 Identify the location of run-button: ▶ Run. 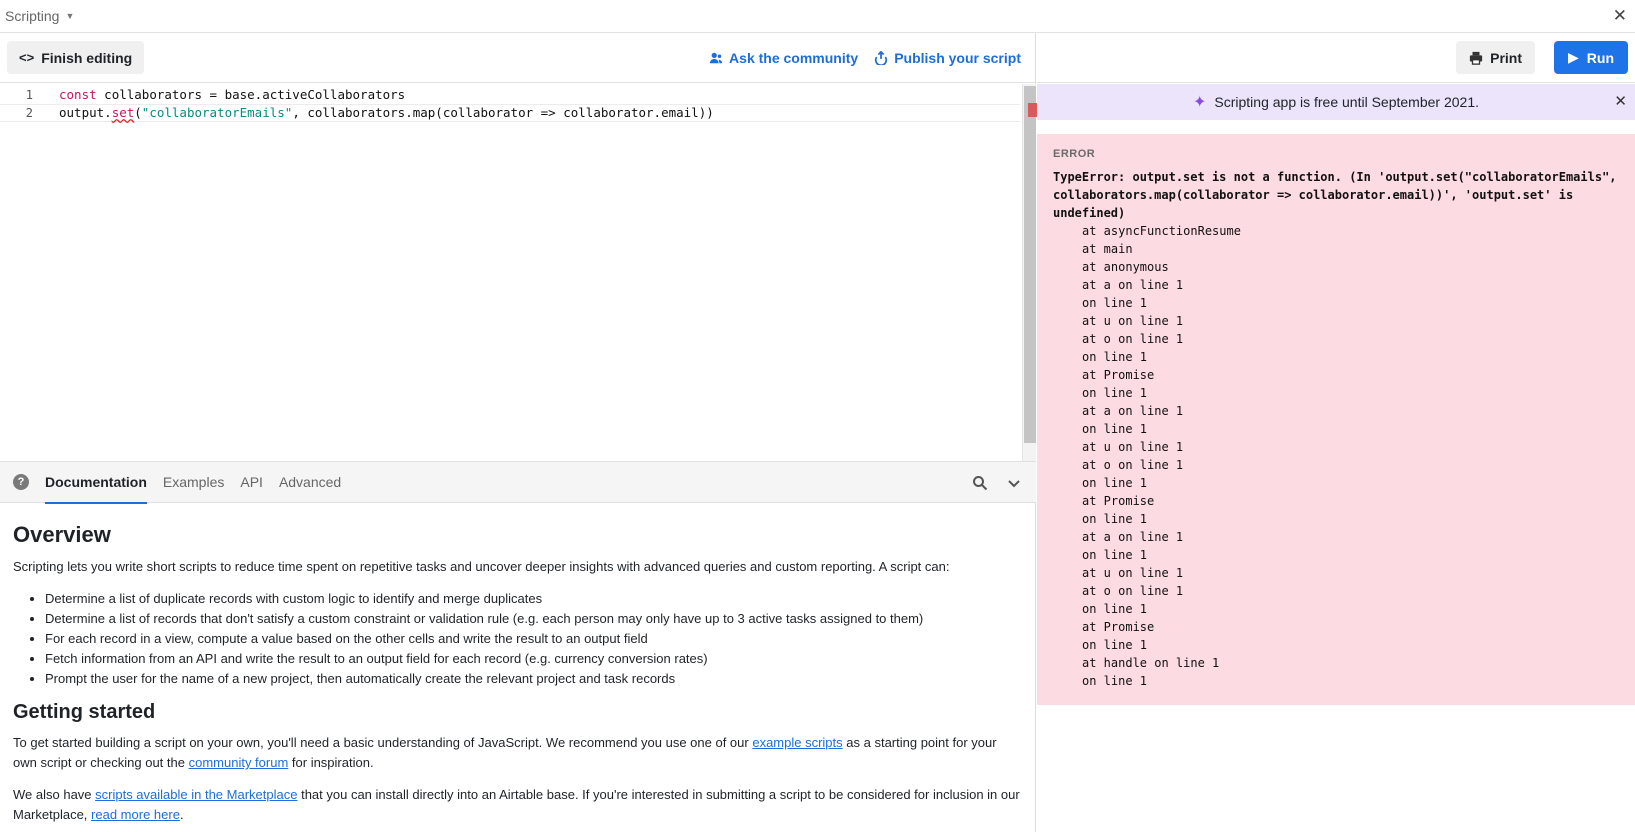
(1591, 57).